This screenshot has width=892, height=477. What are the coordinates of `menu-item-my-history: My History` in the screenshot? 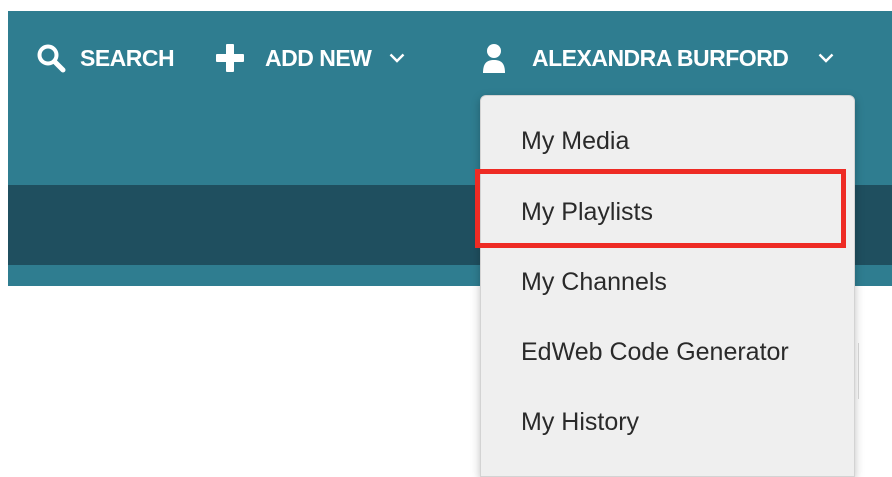 It's located at (580, 422).